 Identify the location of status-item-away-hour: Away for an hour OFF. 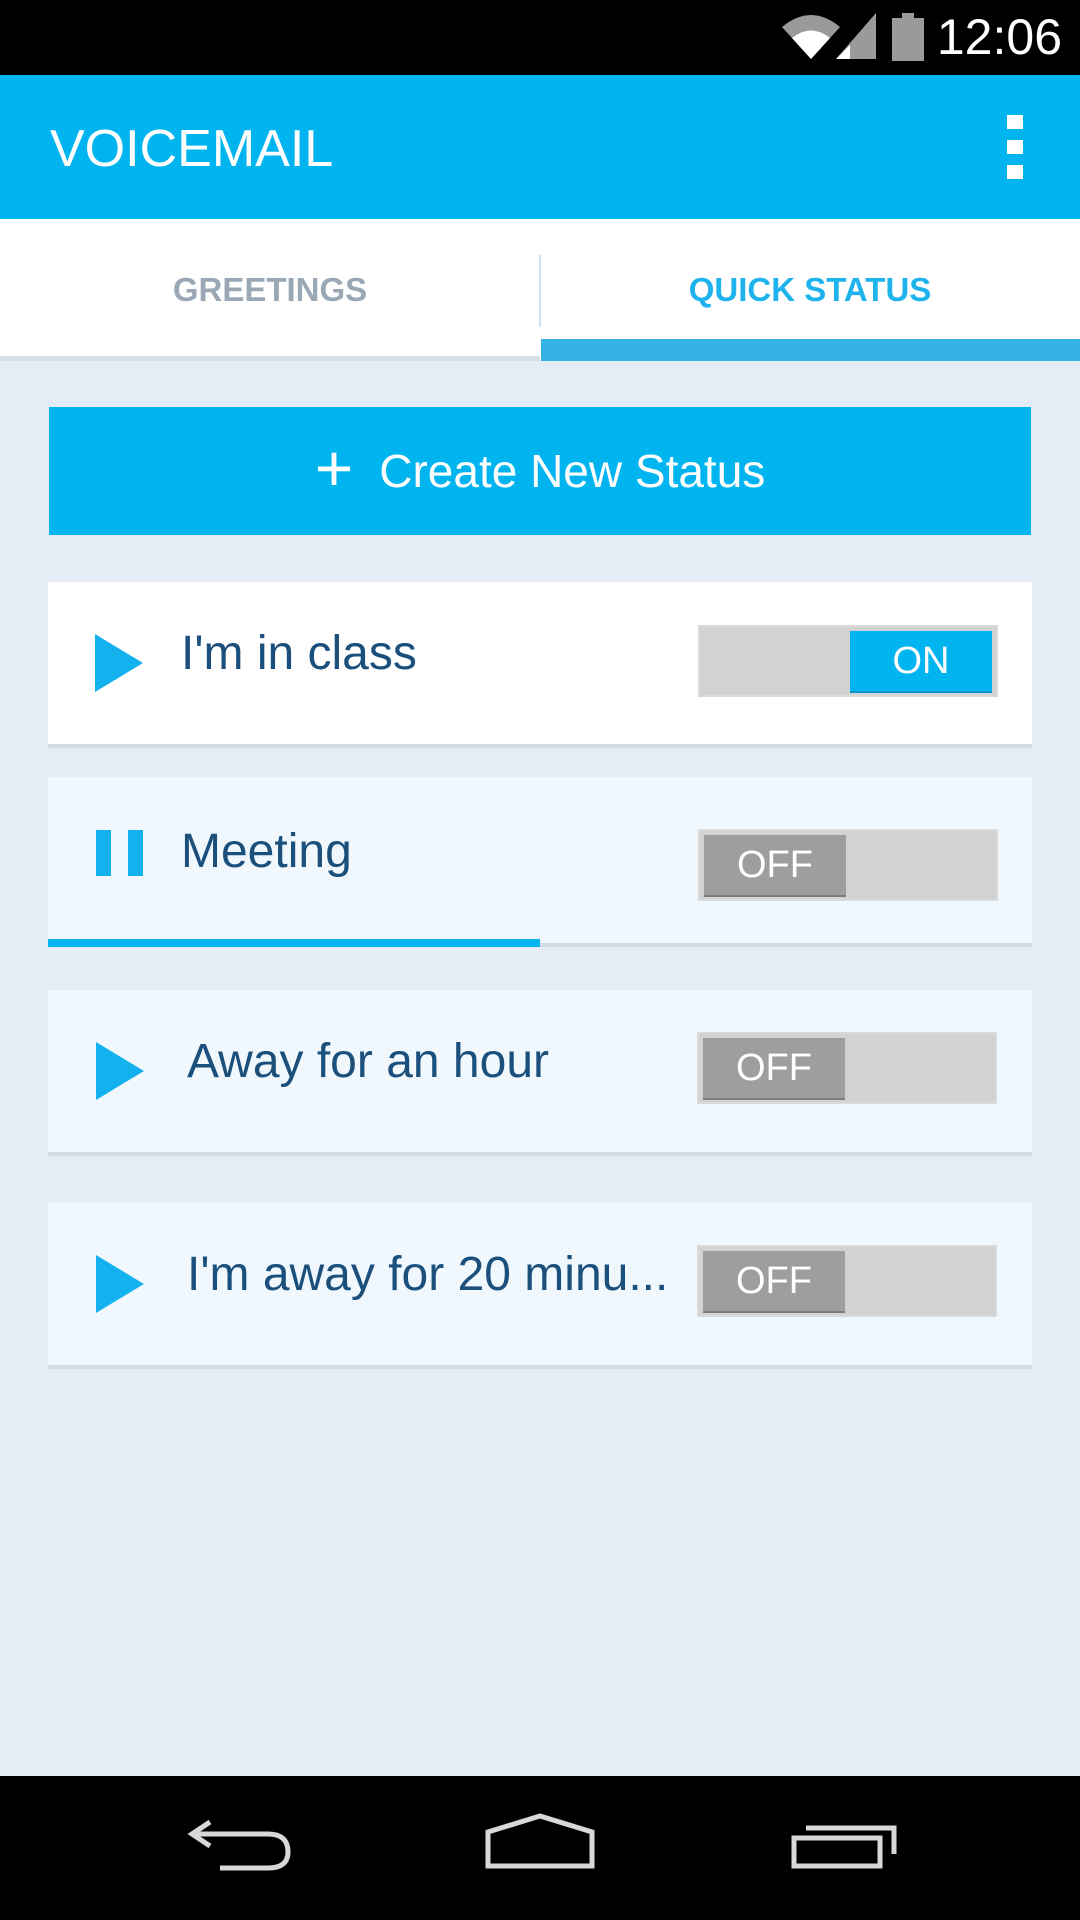
(540, 1073).